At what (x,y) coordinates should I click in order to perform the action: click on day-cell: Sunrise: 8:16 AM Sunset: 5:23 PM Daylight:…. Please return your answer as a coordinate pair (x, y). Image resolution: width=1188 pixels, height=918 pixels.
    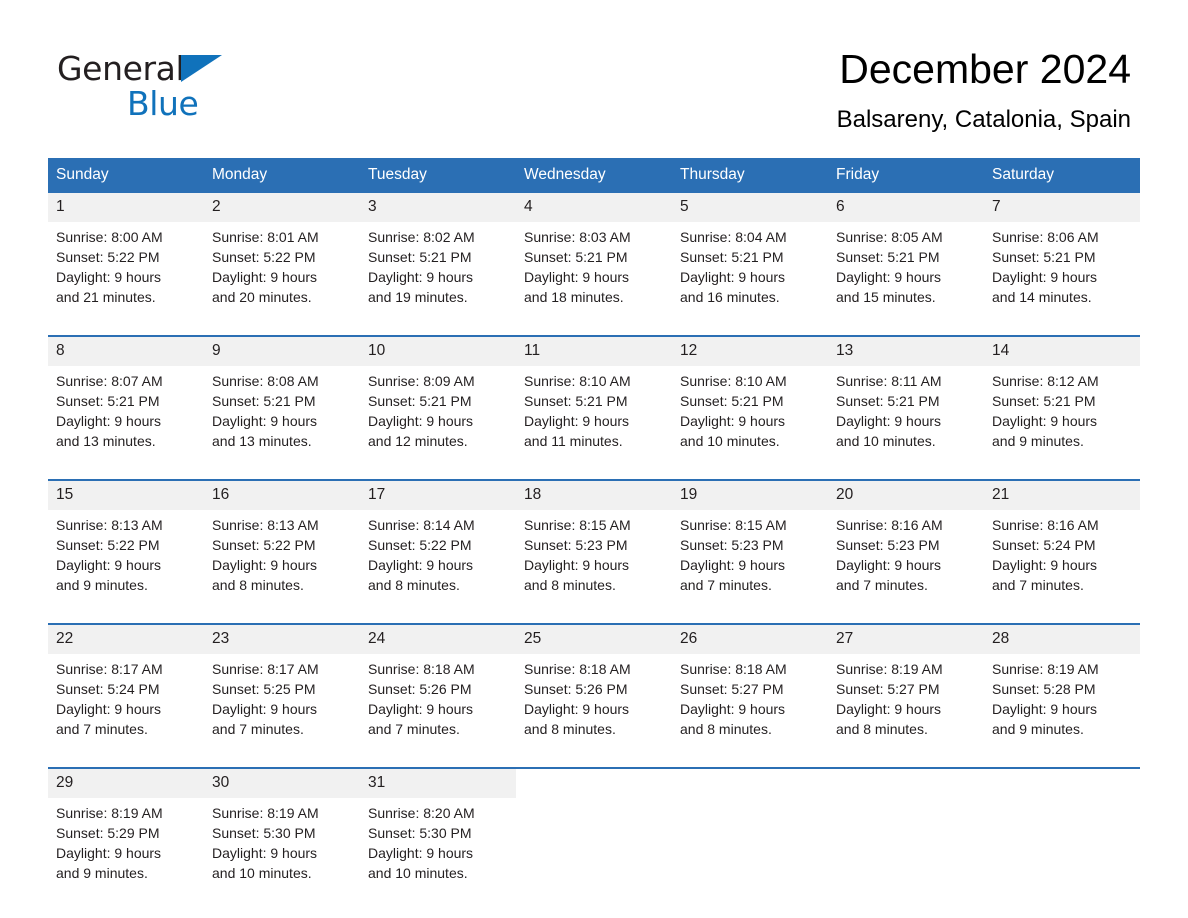
    Looking at the image, I should click on (906, 567).